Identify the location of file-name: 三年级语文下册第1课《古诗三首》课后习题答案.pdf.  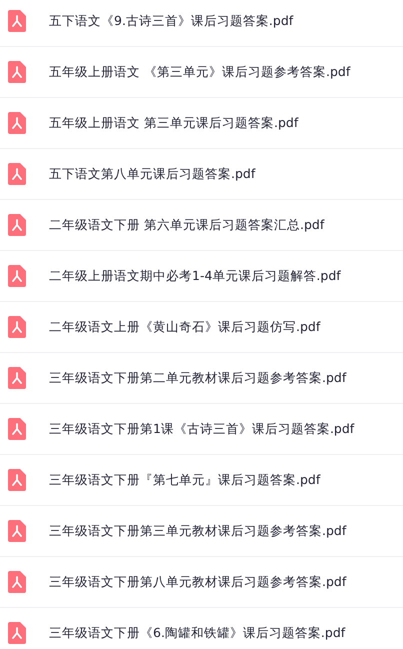
(201, 429).